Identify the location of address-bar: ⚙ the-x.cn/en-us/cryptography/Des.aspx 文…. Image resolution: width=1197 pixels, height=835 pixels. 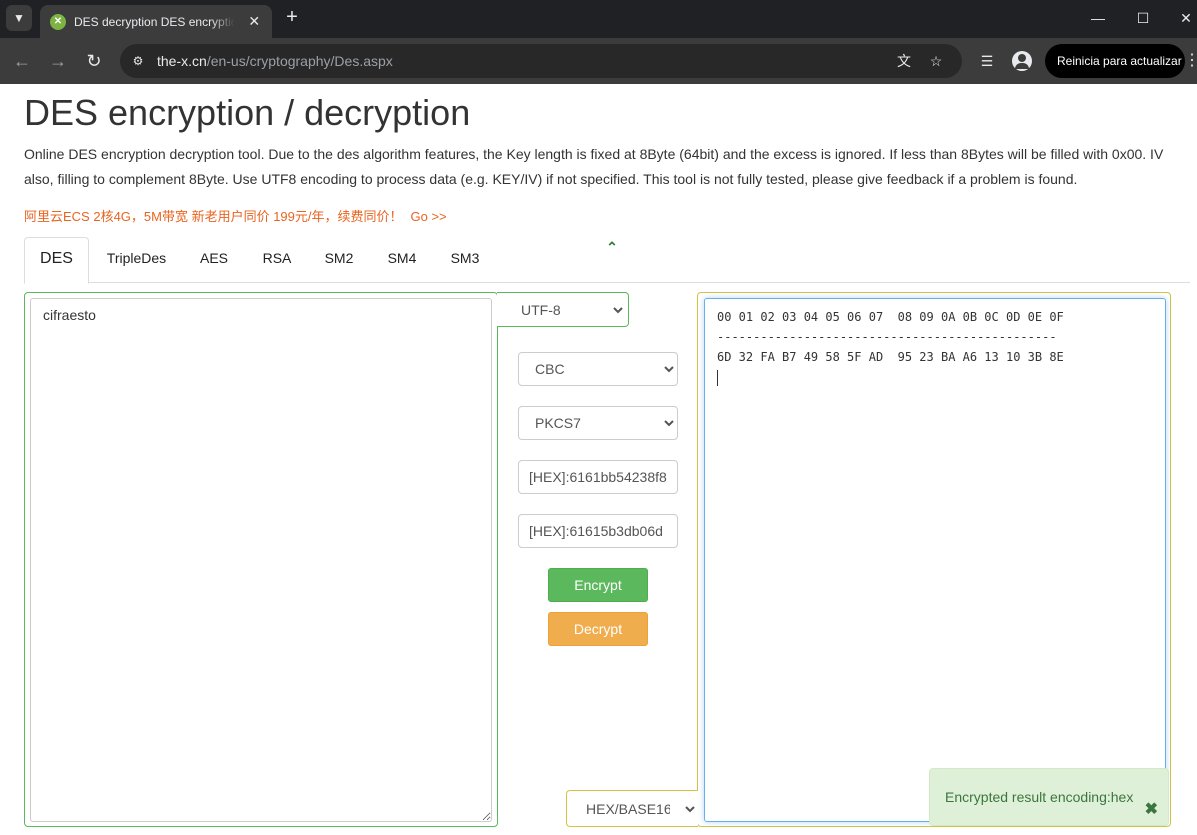
(541, 61).